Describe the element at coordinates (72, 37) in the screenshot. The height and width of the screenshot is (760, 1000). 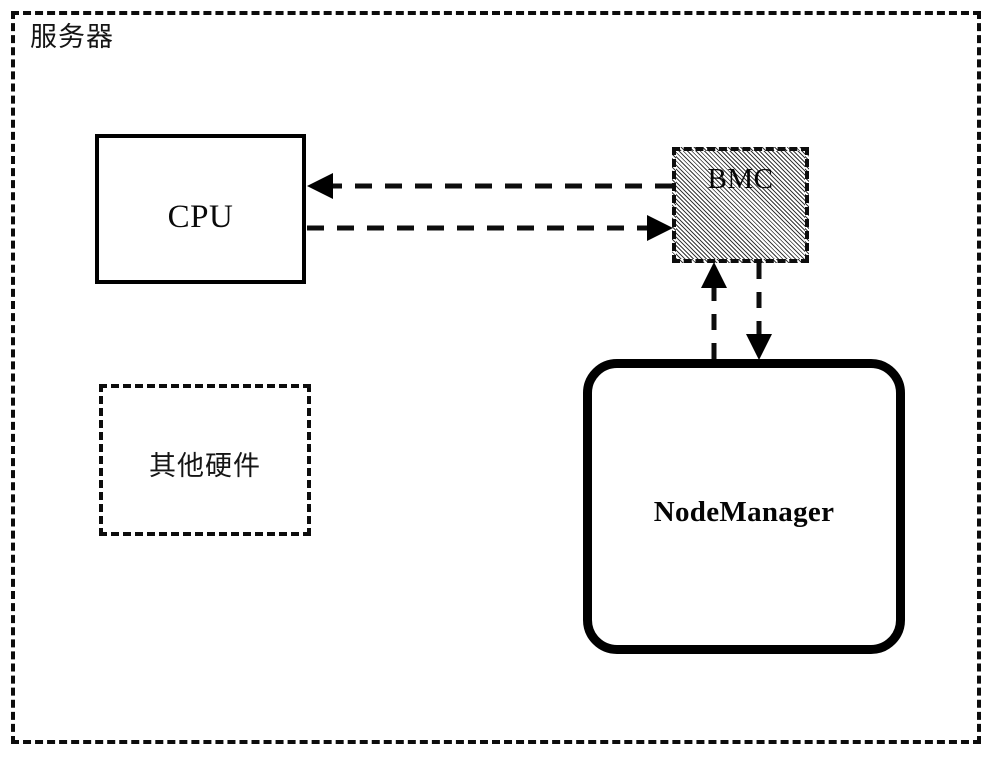
I see `server-label: 服务器` at that location.